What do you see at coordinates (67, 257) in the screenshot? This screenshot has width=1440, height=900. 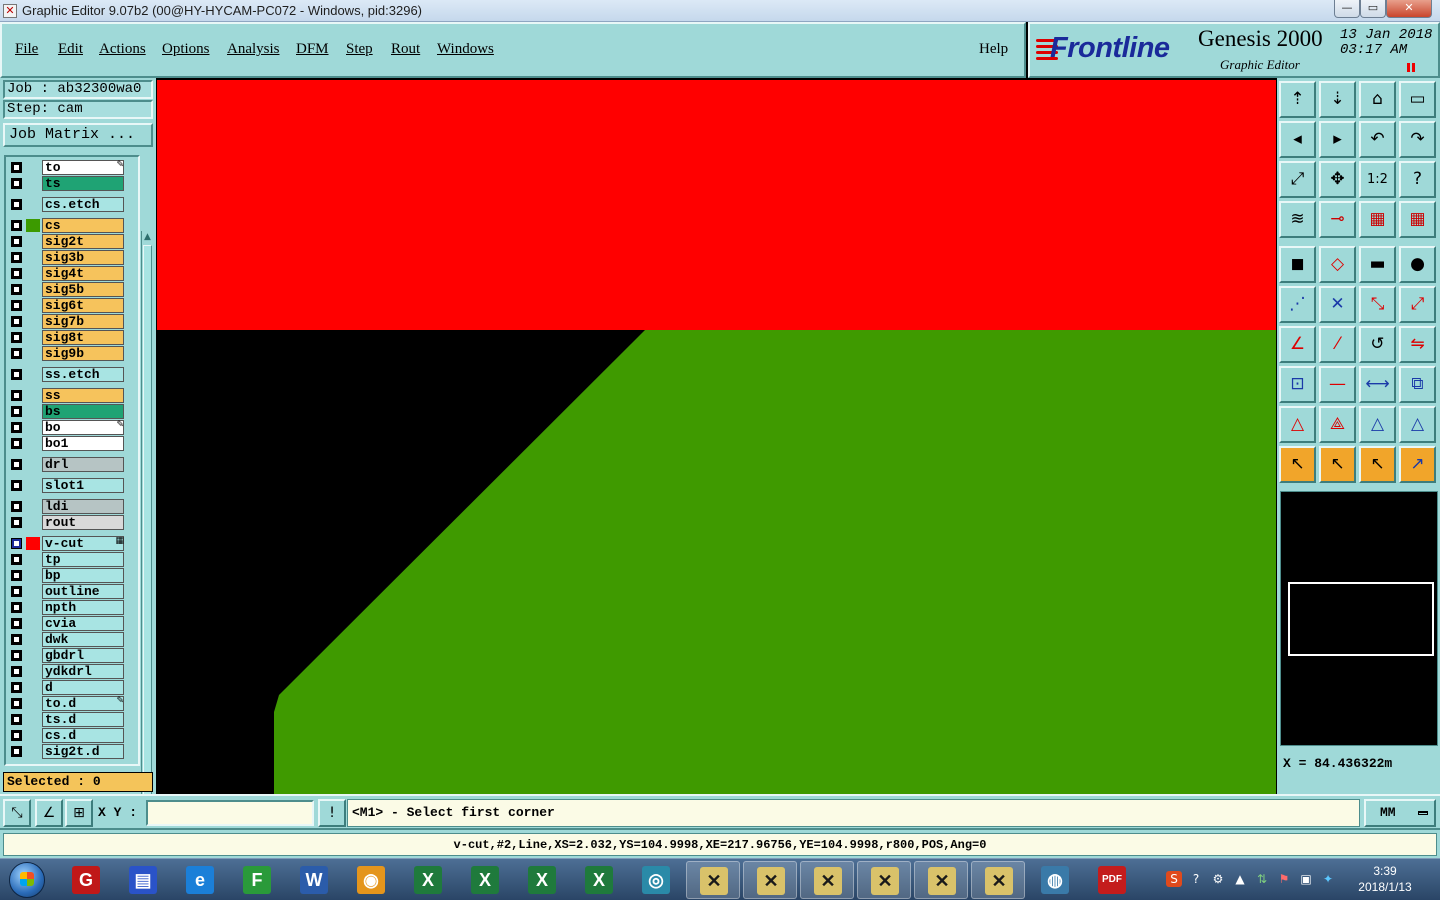 I see `layer-row-sig3b: sig3b` at bounding box center [67, 257].